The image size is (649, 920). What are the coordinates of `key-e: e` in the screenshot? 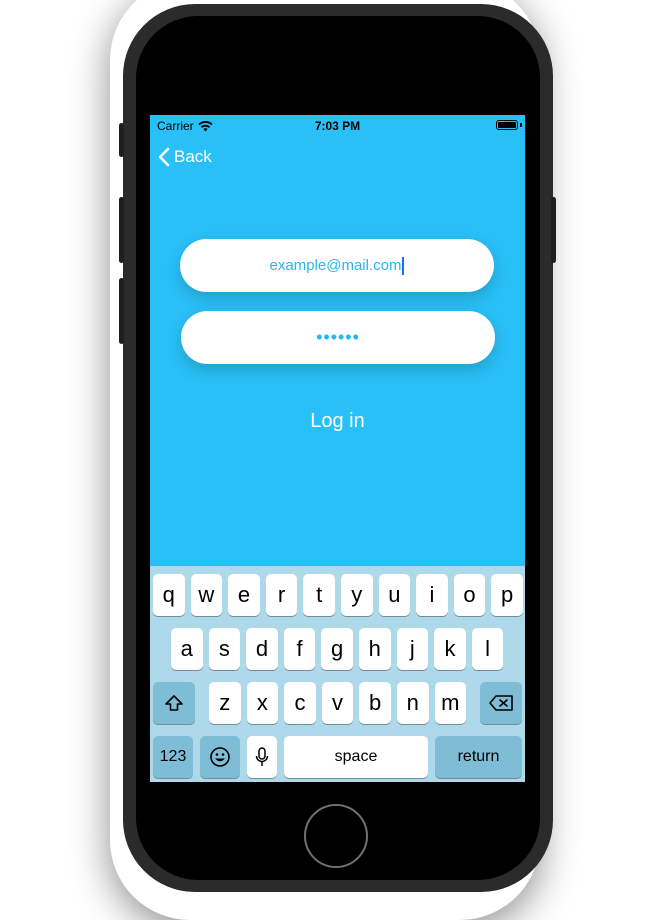 It's located at (244, 595).